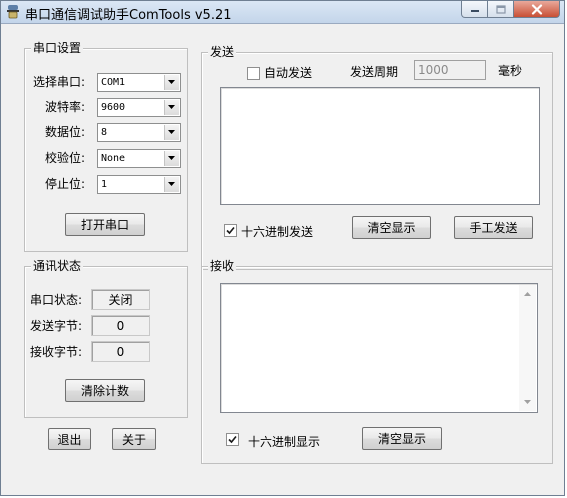  I want to click on port-status-label: 串口状态:, so click(56, 300).